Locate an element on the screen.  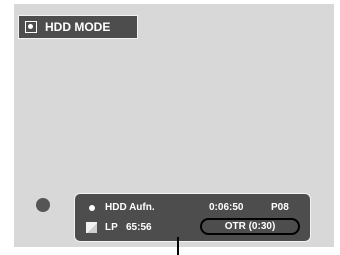
mode-badge: HDD MODE is located at coordinates (78, 27).